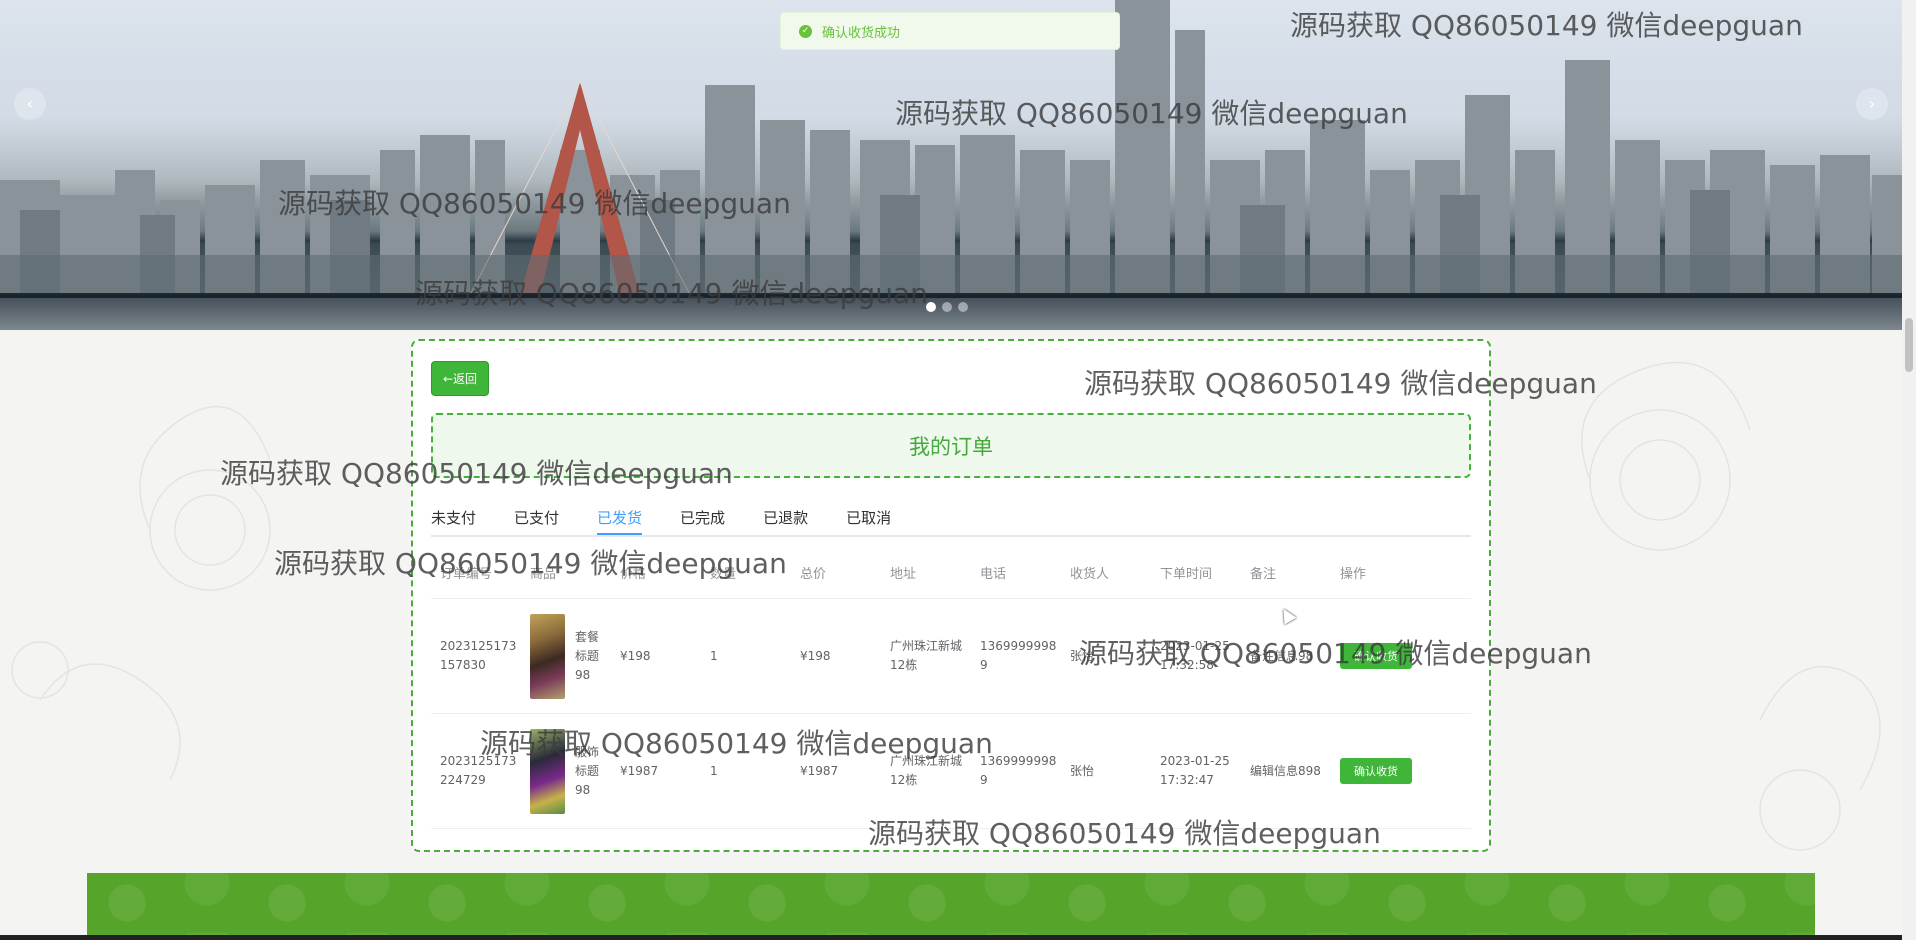 This screenshot has height=940, width=1916. Describe the element at coordinates (587, 770) in the screenshot. I see `product-name: 服饰标题98` at that location.